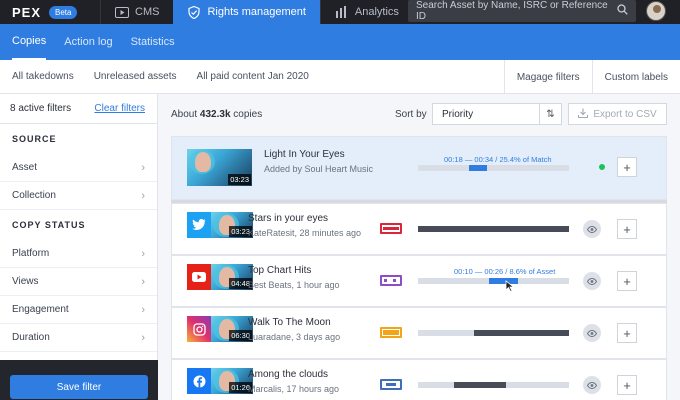 The image size is (680, 400). I want to click on asset-thumbnail: 03:23, so click(219, 167).